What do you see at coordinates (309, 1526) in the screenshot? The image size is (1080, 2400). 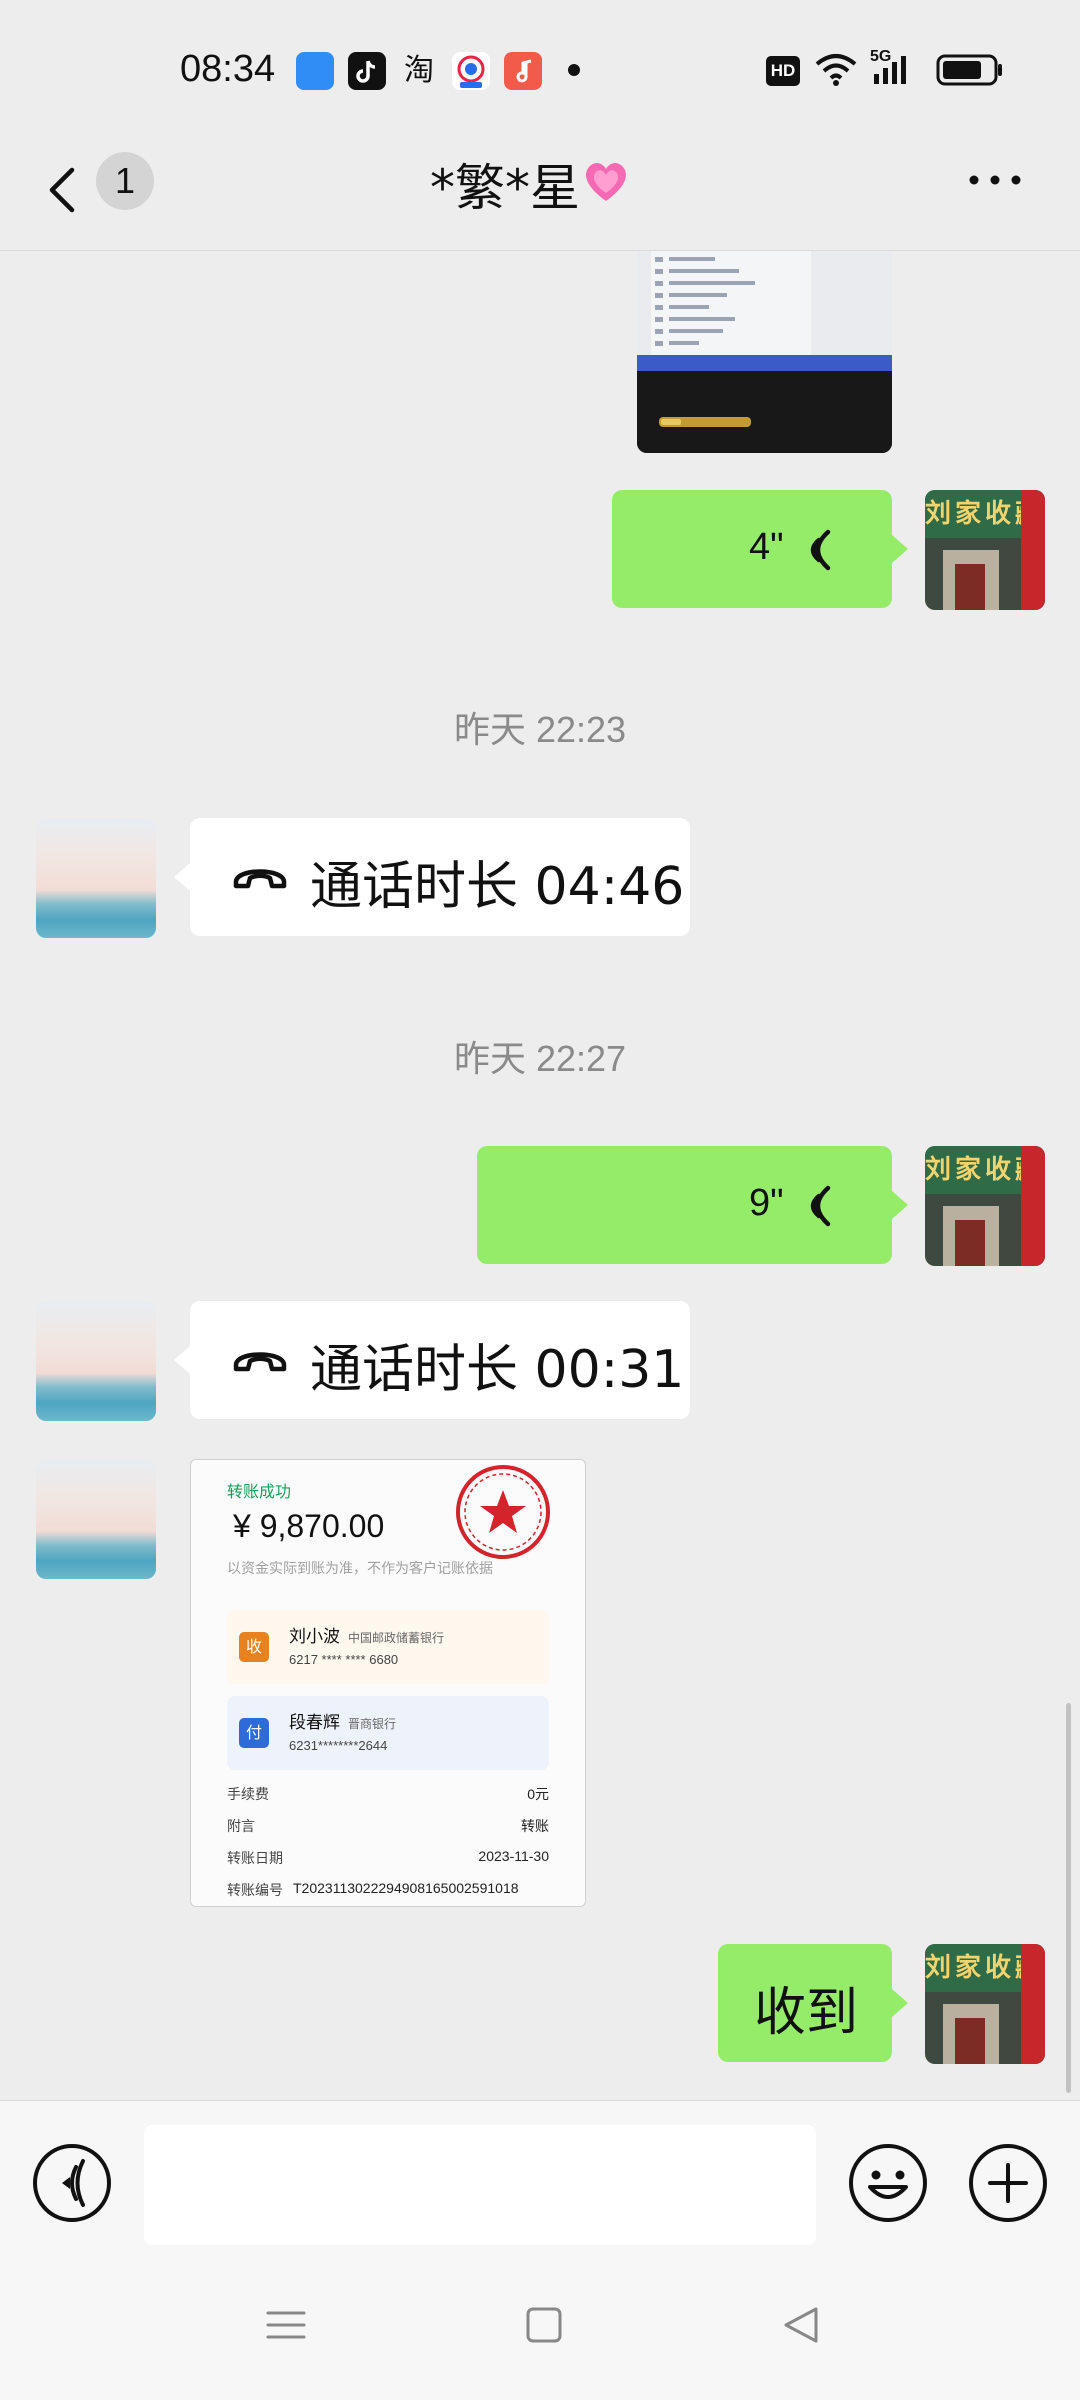 I see `receipt-amount: ¥ 9,870.00` at bounding box center [309, 1526].